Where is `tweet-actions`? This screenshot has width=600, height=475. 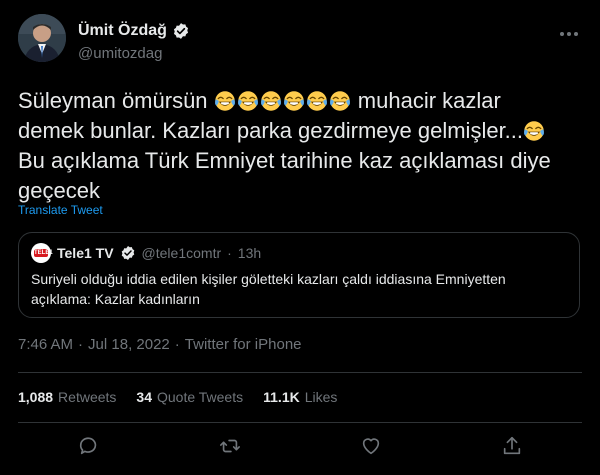
tweet-actions is located at coordinates (300, 446).